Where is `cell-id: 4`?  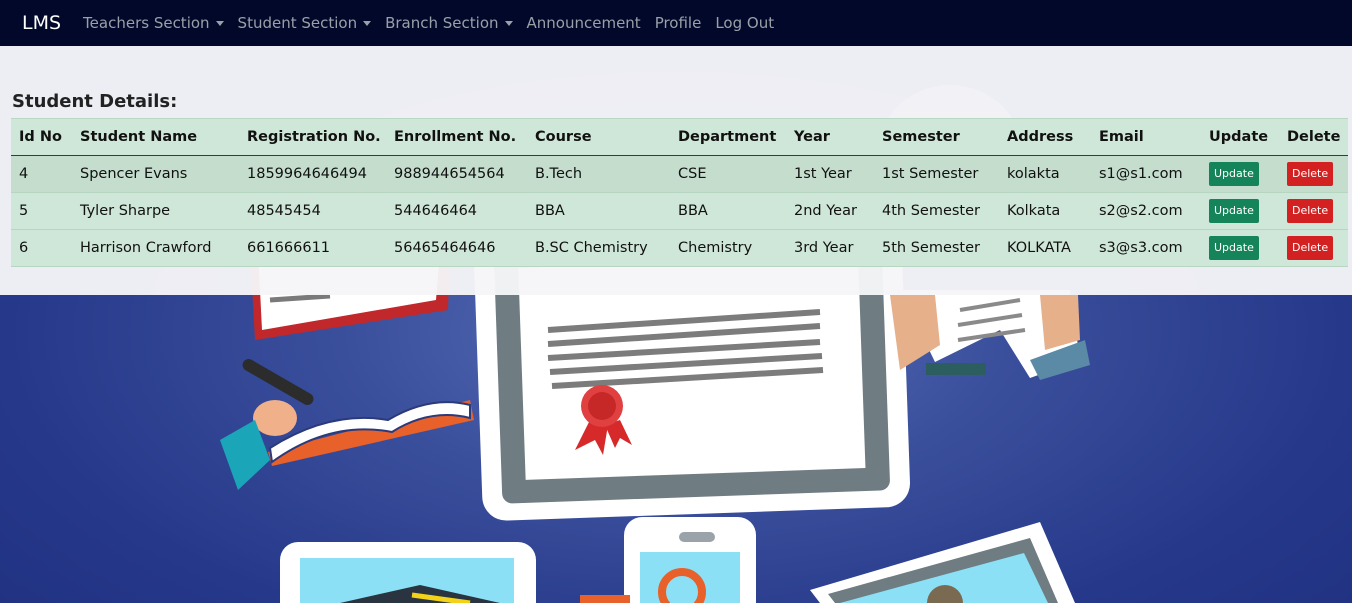
cell-id: 4 is located at coordinates (41, 174).